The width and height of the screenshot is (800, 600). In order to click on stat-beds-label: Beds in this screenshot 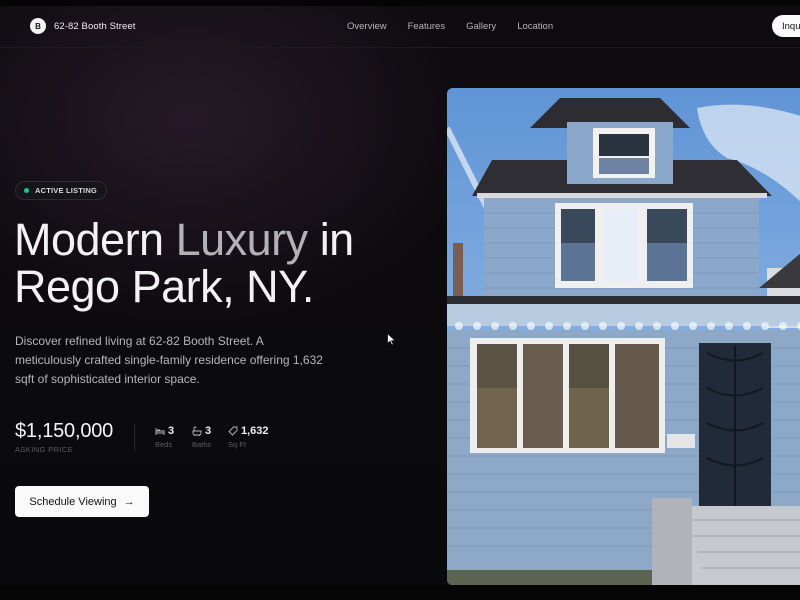, I will do `click(164, 444)`.